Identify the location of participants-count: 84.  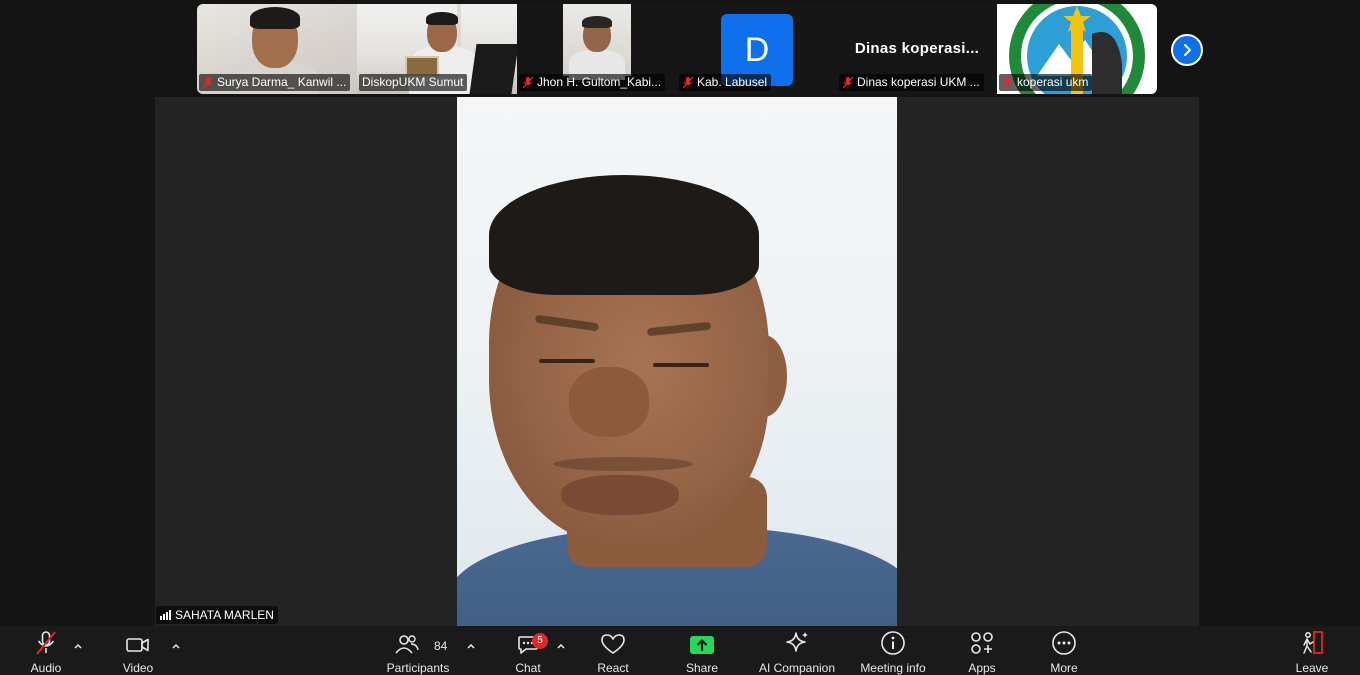
(441, 646).